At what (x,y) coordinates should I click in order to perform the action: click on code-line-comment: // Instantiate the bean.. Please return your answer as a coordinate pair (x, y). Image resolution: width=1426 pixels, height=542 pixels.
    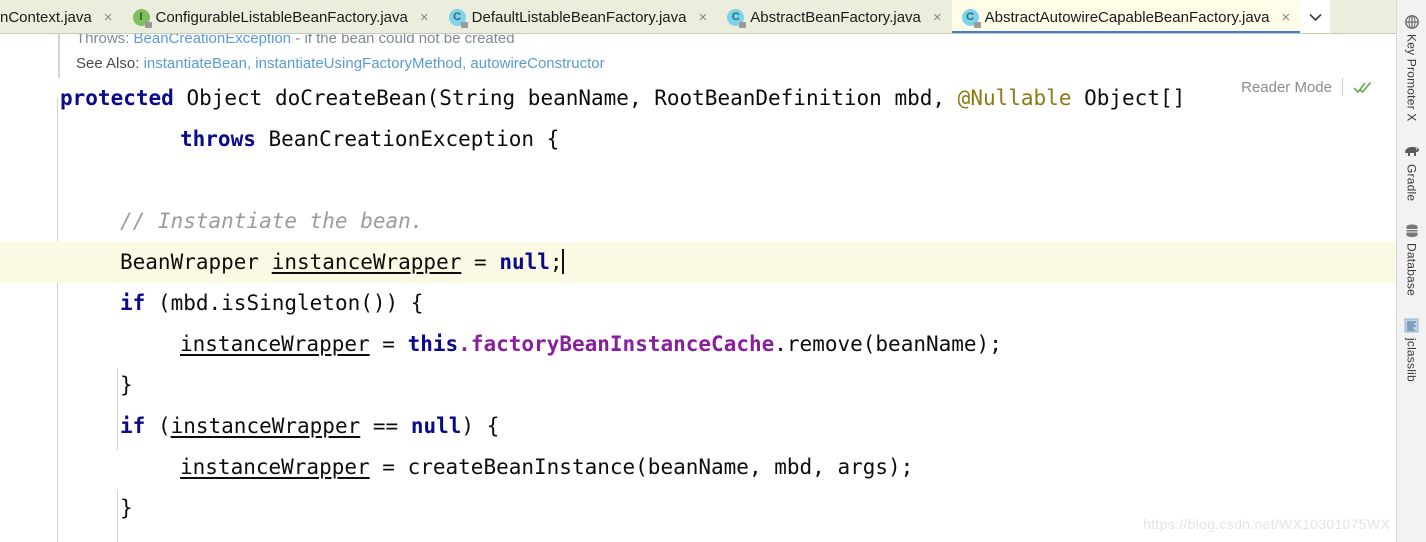
    Looking at the image, I should click on (698, 221).